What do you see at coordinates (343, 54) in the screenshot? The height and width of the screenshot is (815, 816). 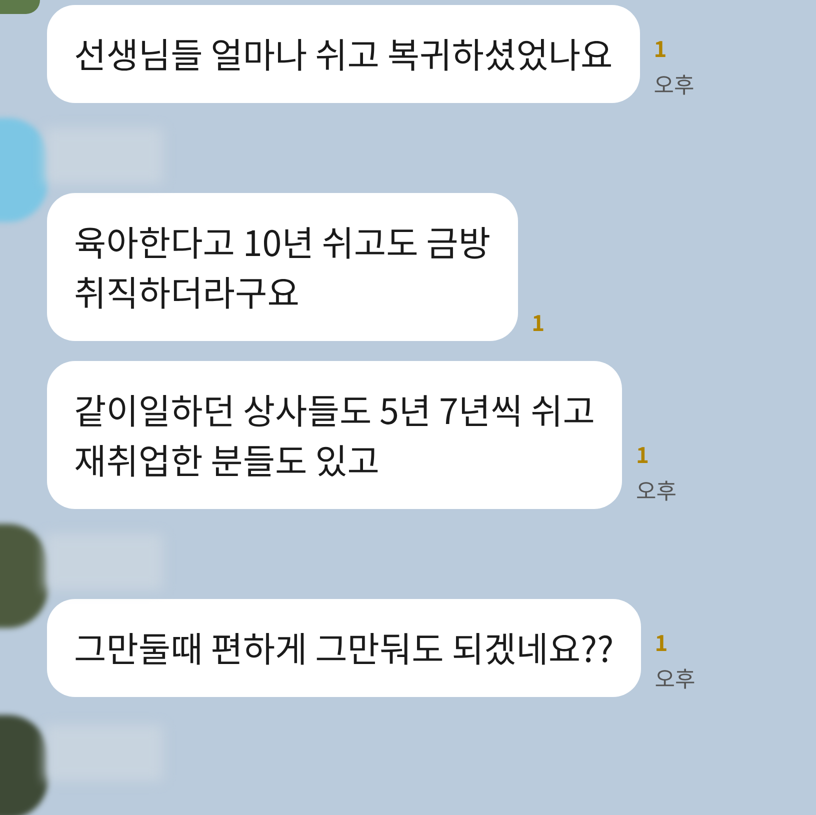 I see `message-bubble: 선생님들 얼마나 쉬고 복귀하셨었나요` at bounding box center [343, 54].